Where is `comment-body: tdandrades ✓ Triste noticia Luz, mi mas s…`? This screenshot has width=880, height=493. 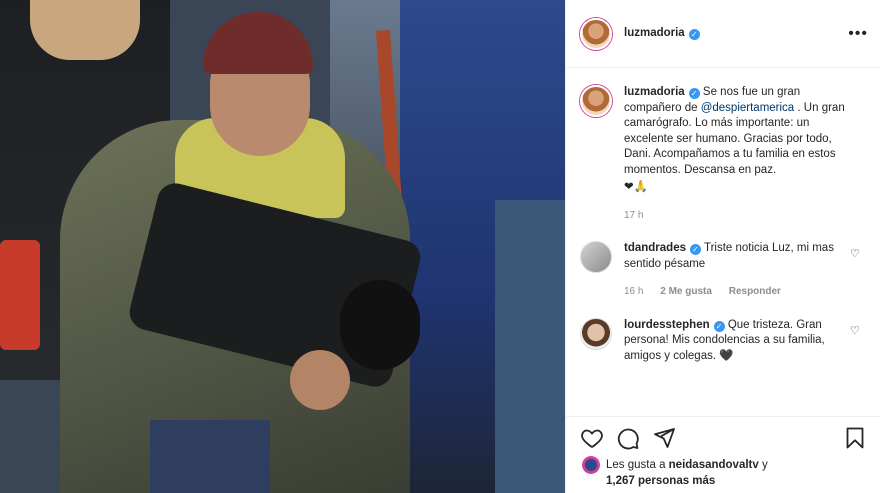
comment-body: tdandrades ✓ Triste noticia Luz, mi mas s… is located at coordinates (739, 270).